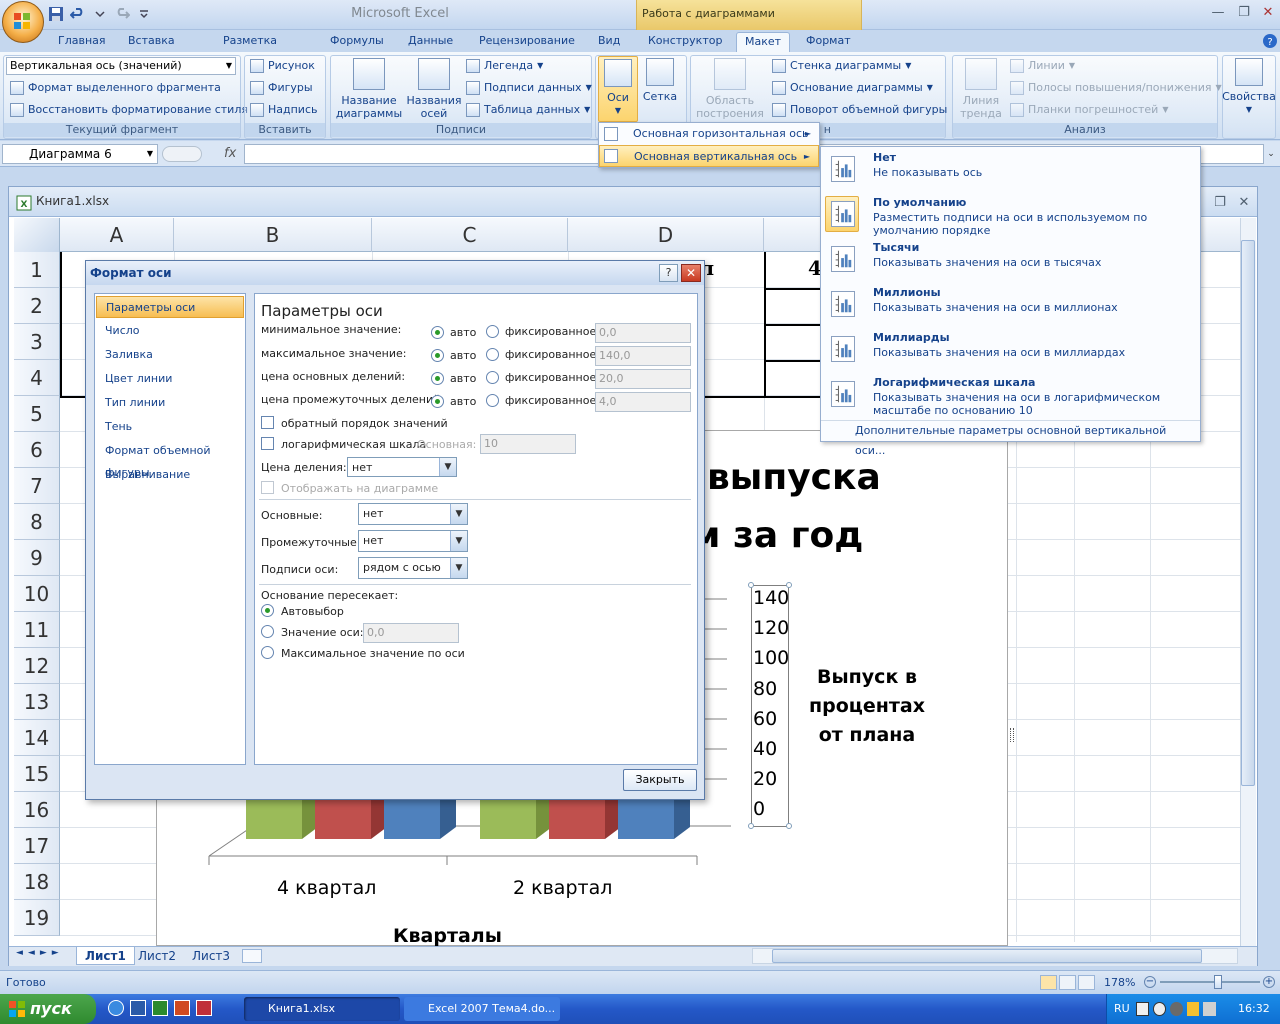  What do you see at coordinates (116, 1008) in the screenshot?
I see `ie-icon` at bounding box center [116, 1008].